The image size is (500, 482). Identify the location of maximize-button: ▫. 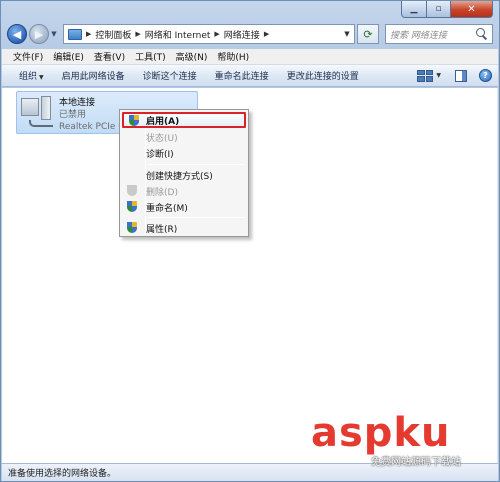
(439, 9).